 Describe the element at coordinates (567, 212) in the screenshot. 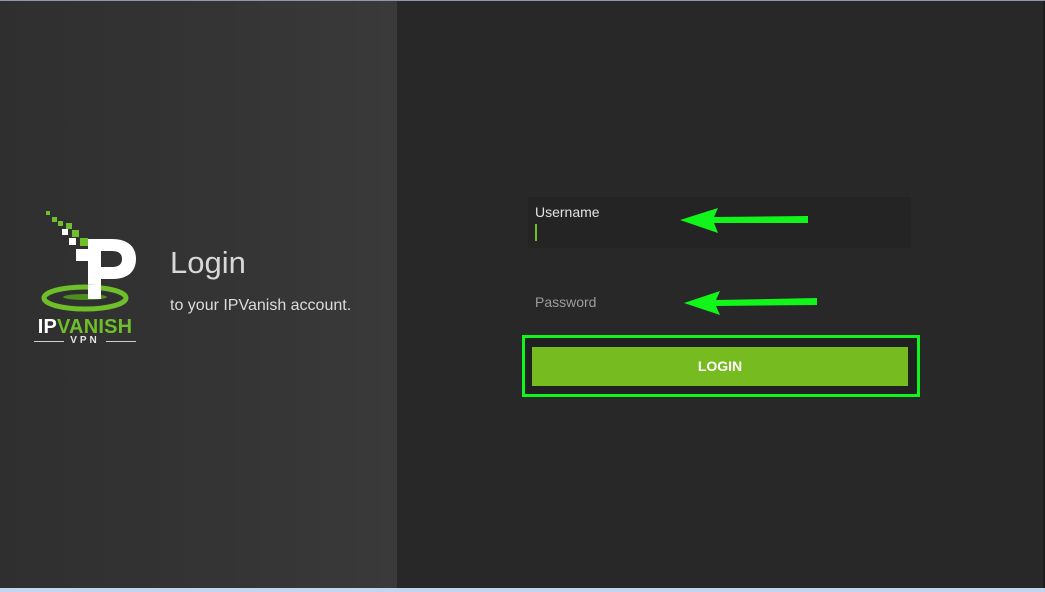

I see `username-label: Username` at that location.